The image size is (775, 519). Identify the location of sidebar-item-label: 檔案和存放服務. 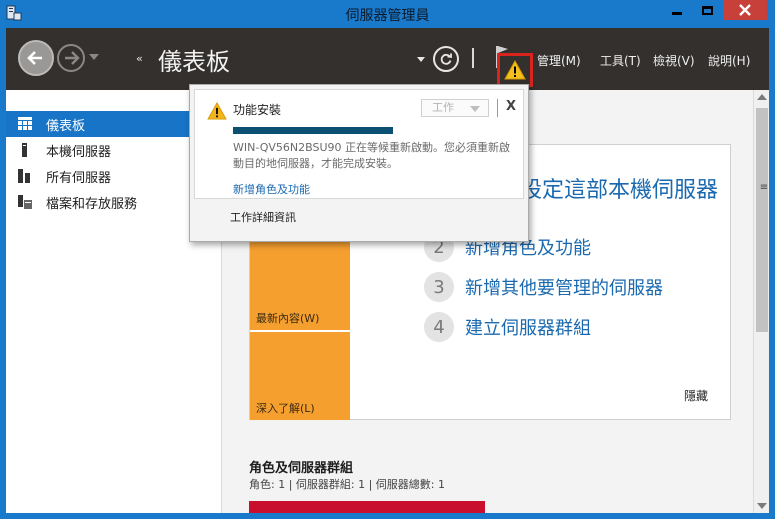
(92, 204).